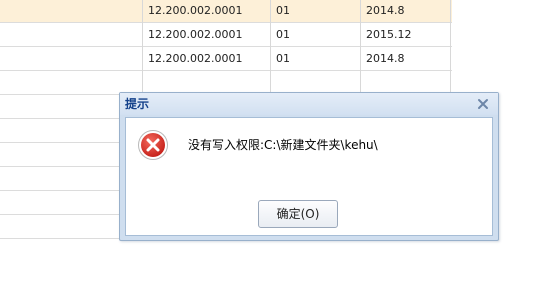 The width and height of the screenshot is (539, 296). What do you see at coordinates (309, 104) in the screenshot?
I see `dialog-header: 提示` at bounding box center [309, 104].